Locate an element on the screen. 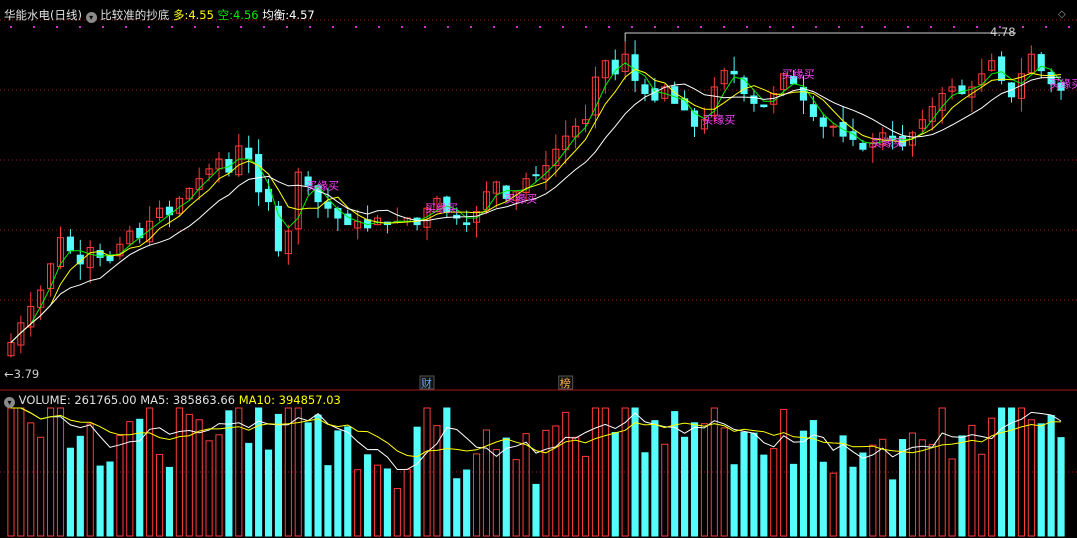 The width and height of the screenshot is (1077, 538). low-arrow-icon: ← is located at coordinates (9, 374).